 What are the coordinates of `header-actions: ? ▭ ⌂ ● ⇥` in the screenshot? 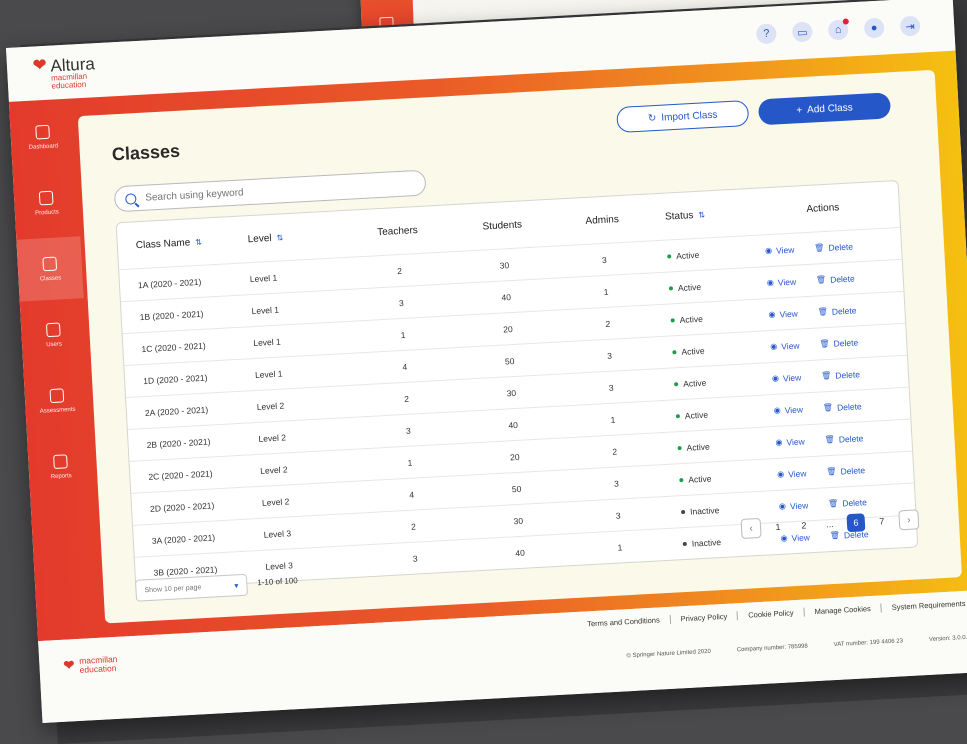 It's located at (838, 30).